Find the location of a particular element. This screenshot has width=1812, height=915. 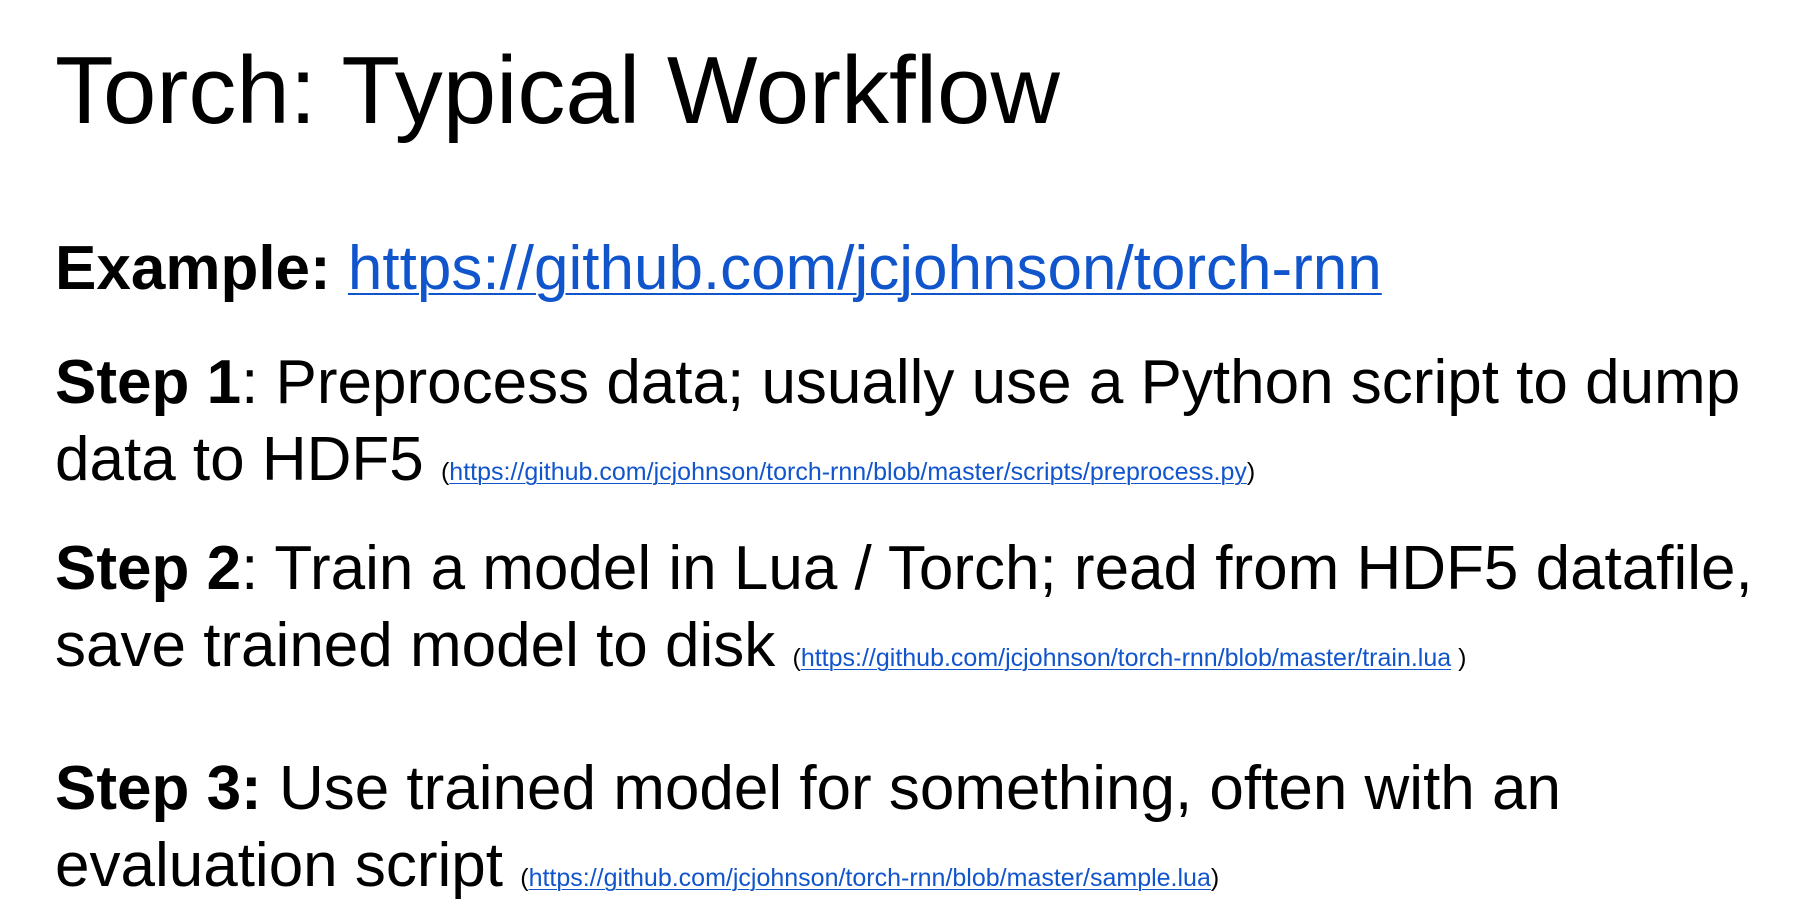

example-label: Example: is located at coordinates (193, 268).